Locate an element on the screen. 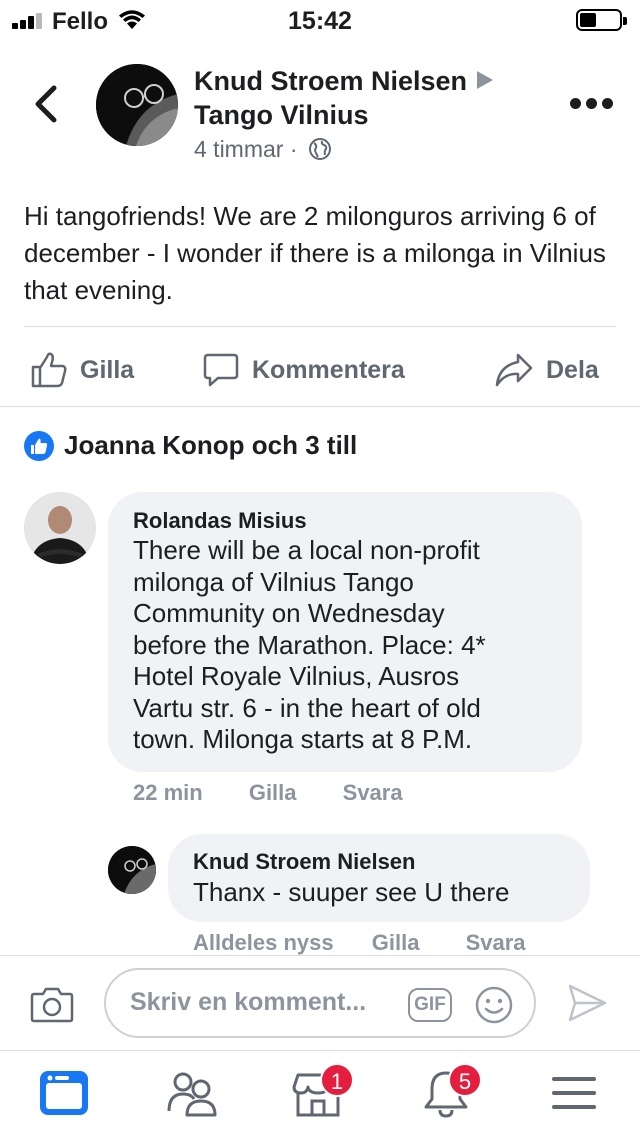 The height and width of the screenshot is (1136, 640). comment-button: Kommentera is located at coordinates (303, 370).